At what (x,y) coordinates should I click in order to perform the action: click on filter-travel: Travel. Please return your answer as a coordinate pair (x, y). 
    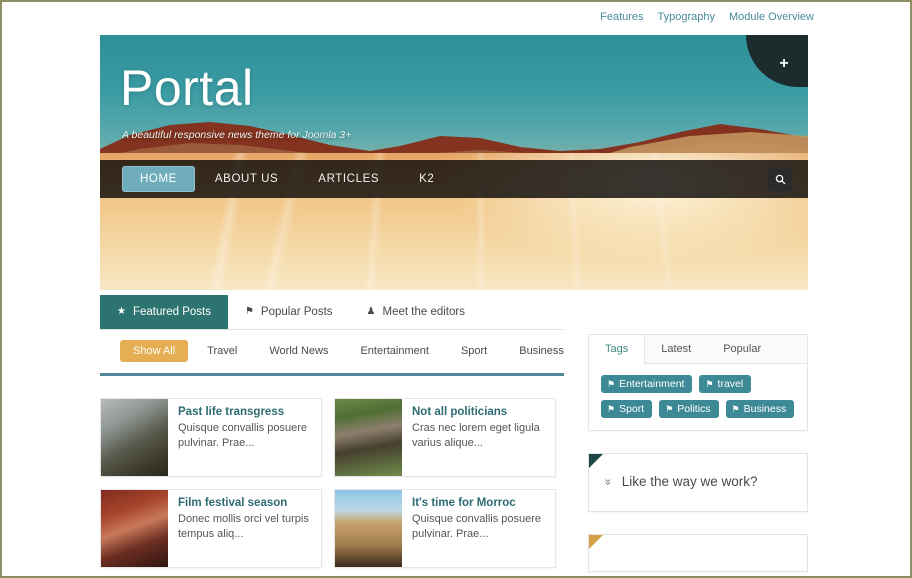
    Looking at the image, I should click on (222, 351).